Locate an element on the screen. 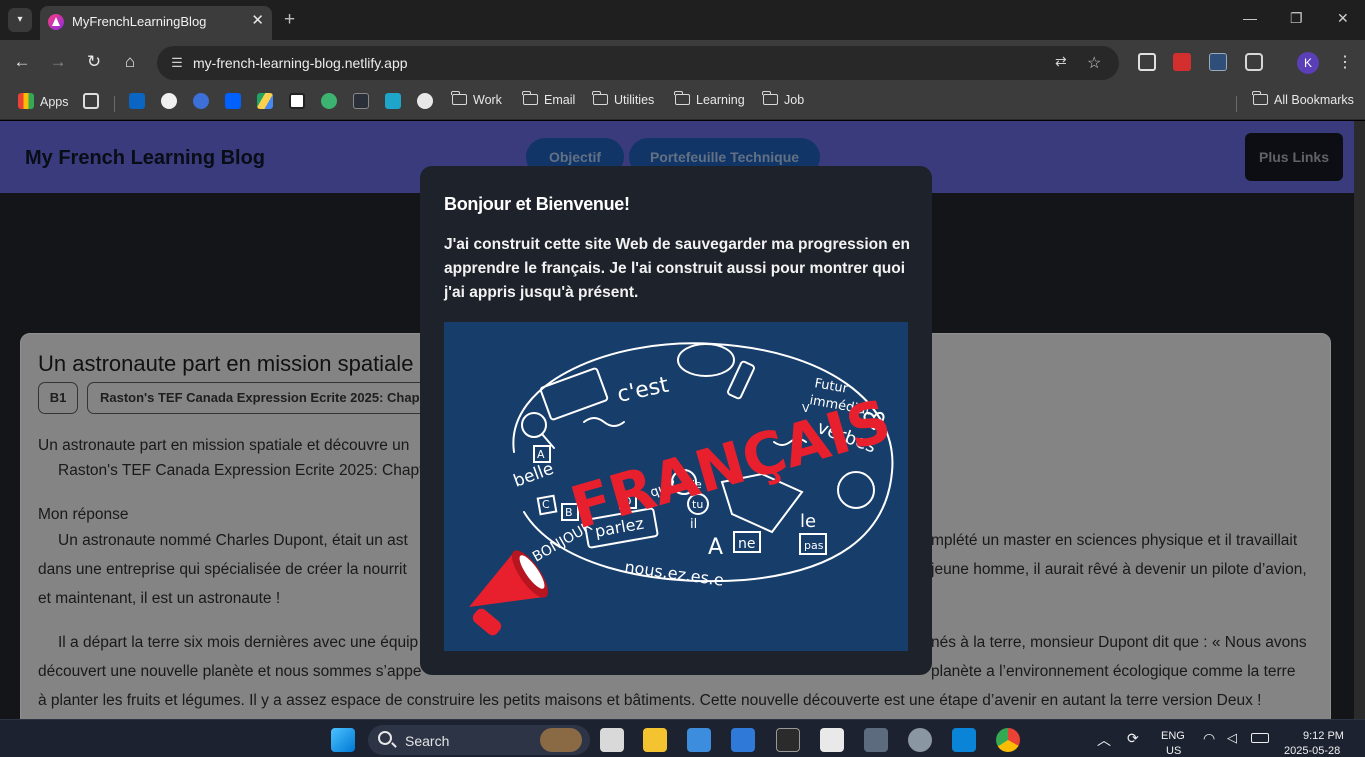 This screenshot has height=757, width=1365. grid-icon is located at coordinates (91, 101).